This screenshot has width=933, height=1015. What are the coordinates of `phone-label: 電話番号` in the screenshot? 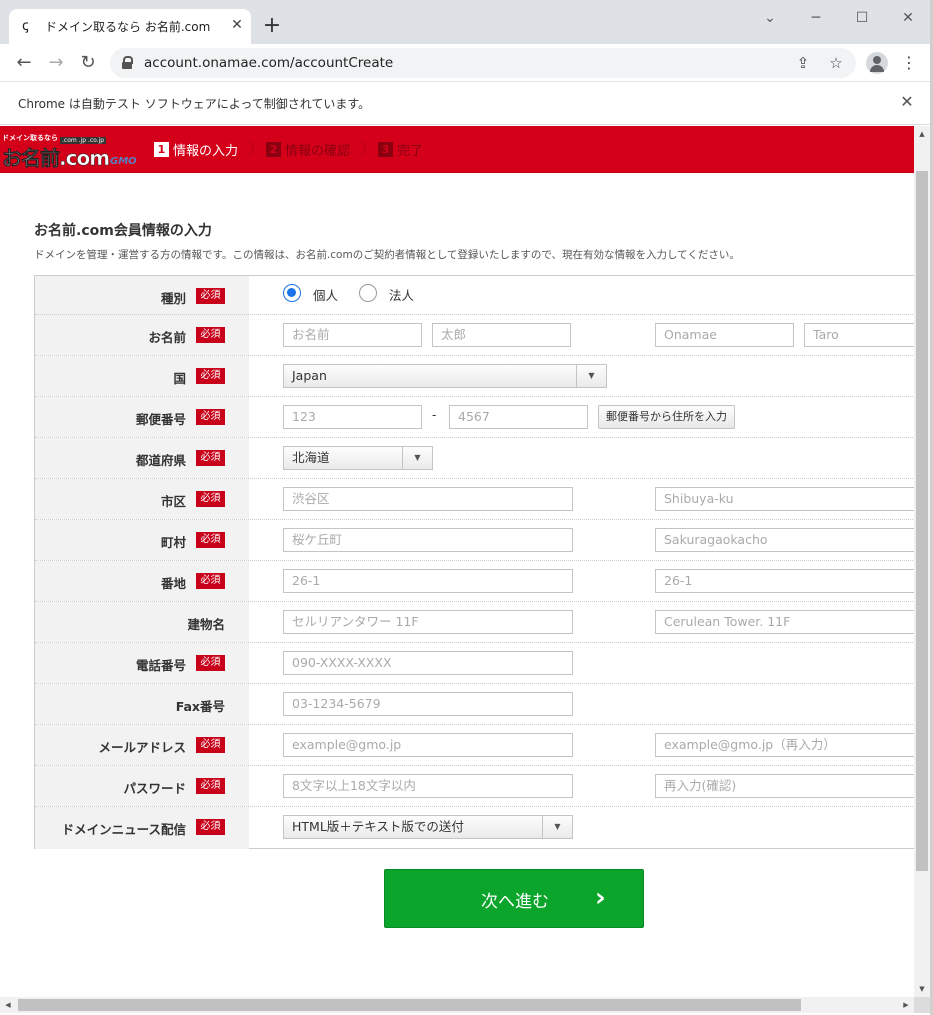 It's located at (160, 665).